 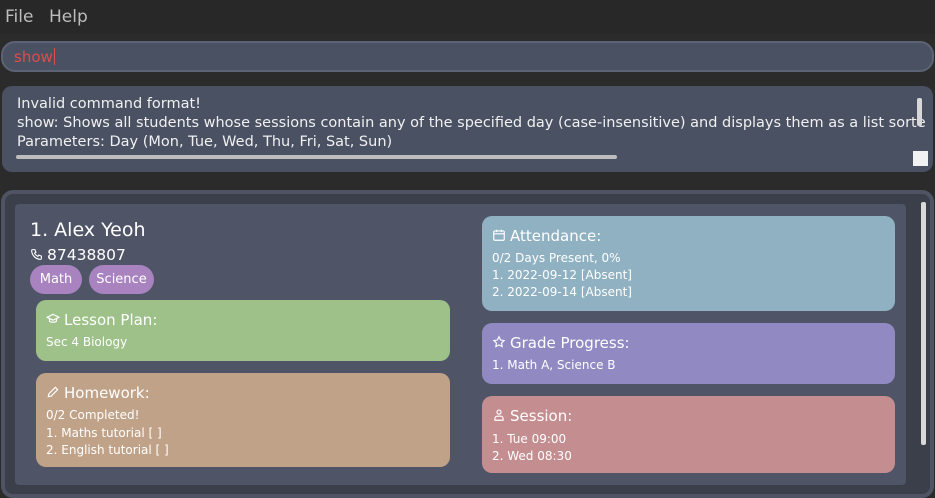 What do you see at coordinates (923, 323) in the screenshot?
I see `student-list-scrollbar` at bounding box center [923, 323].